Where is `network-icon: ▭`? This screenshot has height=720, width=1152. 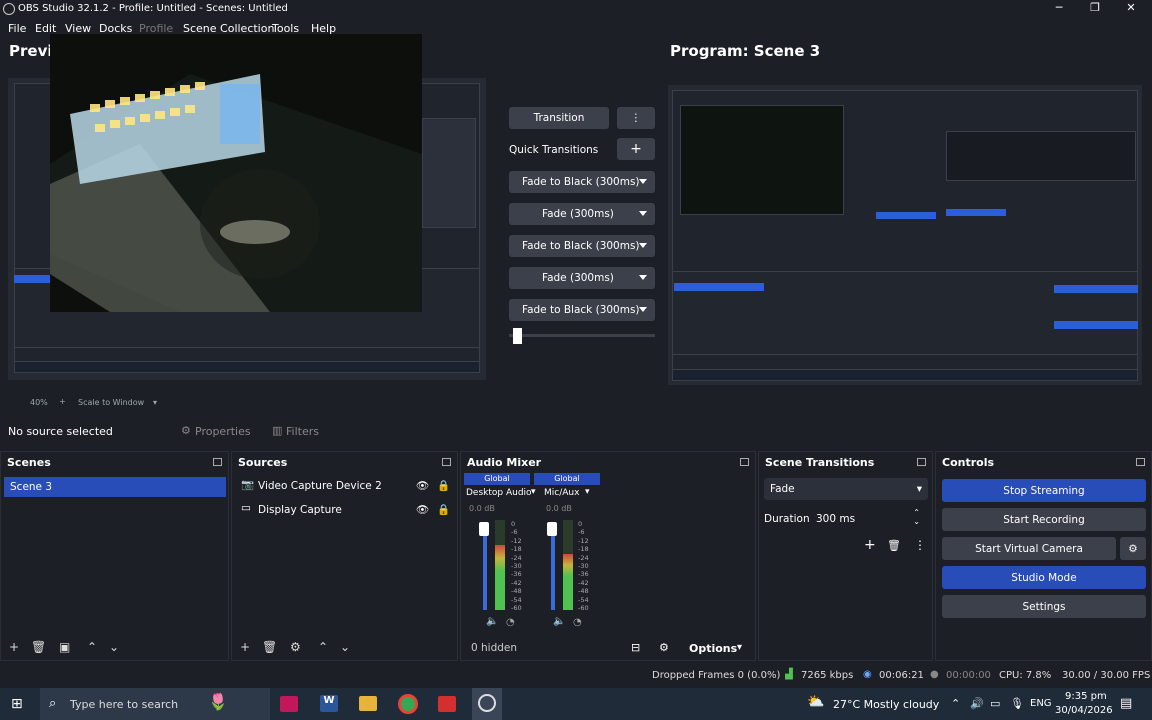
network-icon: ▭ is located at coordinates (995, 703).